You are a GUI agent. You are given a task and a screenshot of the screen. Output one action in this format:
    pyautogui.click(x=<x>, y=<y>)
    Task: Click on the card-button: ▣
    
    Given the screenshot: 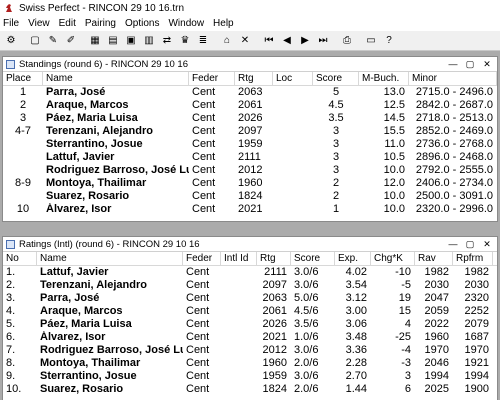 What is the action you would take?
    pyautogui.click(x=131, y=41)
    